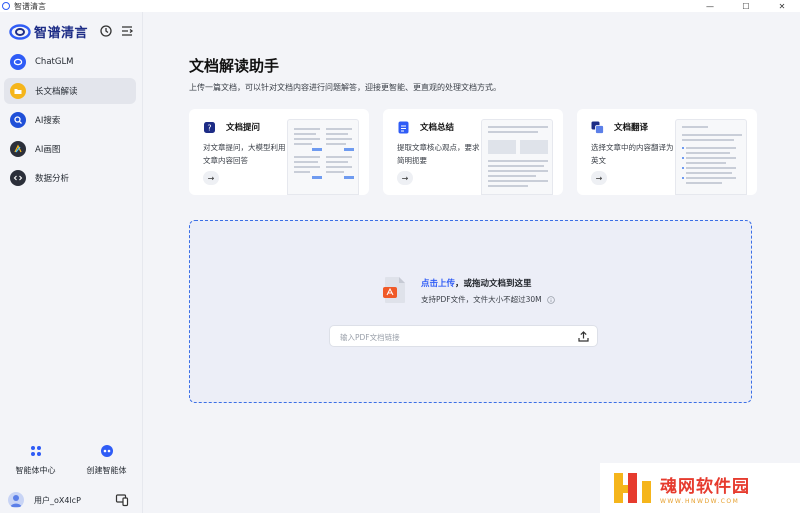 The width and height of the screenshot is (800, 513). I want to click on card-title: 文档总结, so click(437, 128).